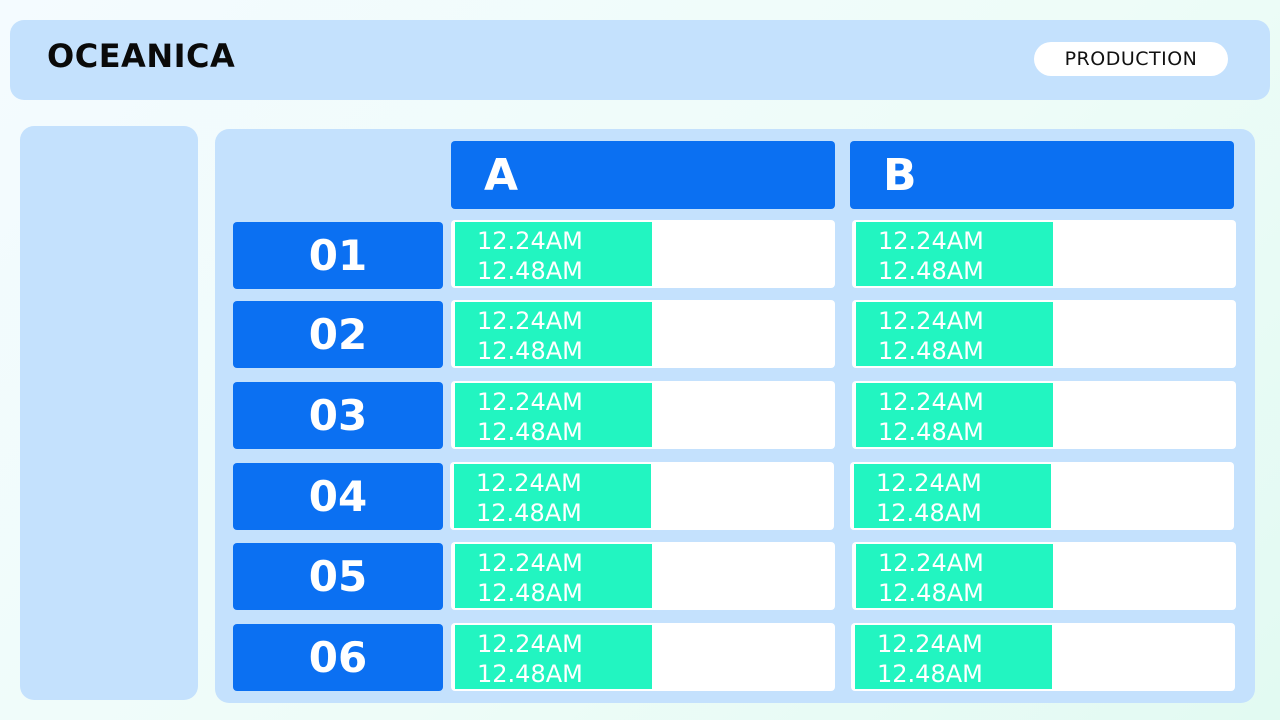  What do you see at coordinates (338, 496) in the screenshot?
I see `row-label-04: 04` at bounding box center [338, 496].